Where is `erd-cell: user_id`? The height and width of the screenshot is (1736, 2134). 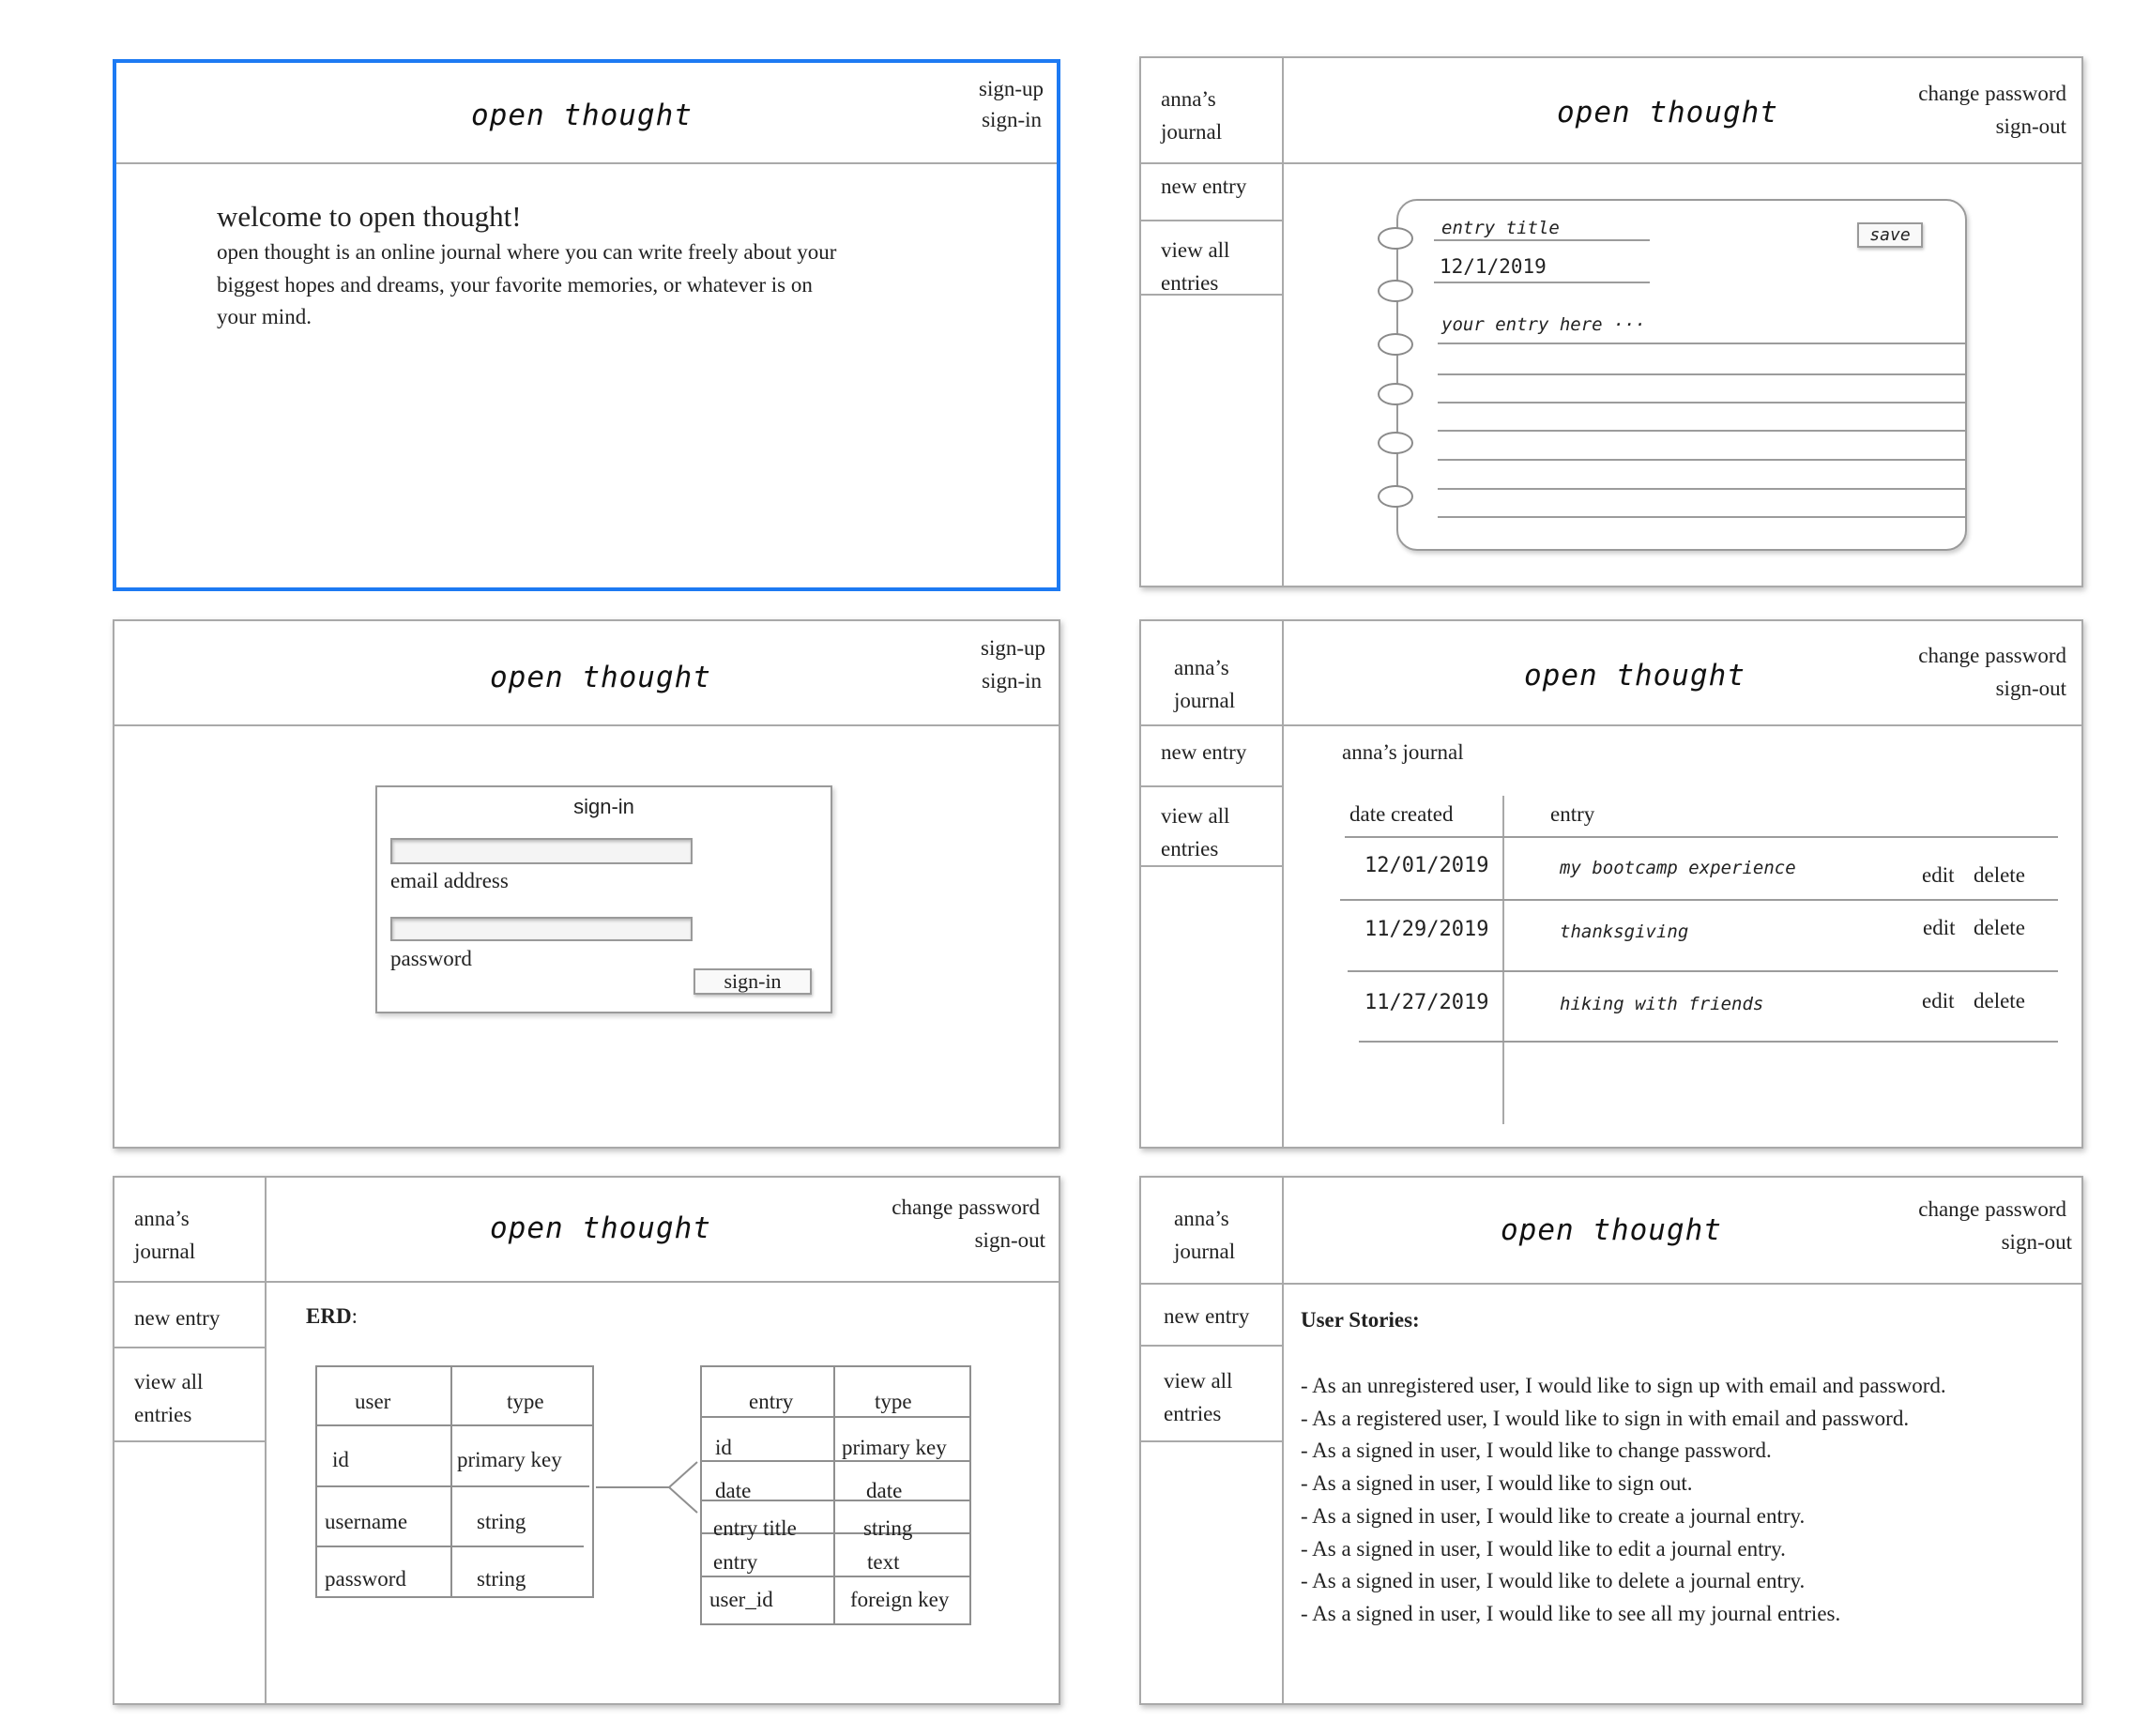
erd-cell: user_id is located at coordinates (741, 1599).